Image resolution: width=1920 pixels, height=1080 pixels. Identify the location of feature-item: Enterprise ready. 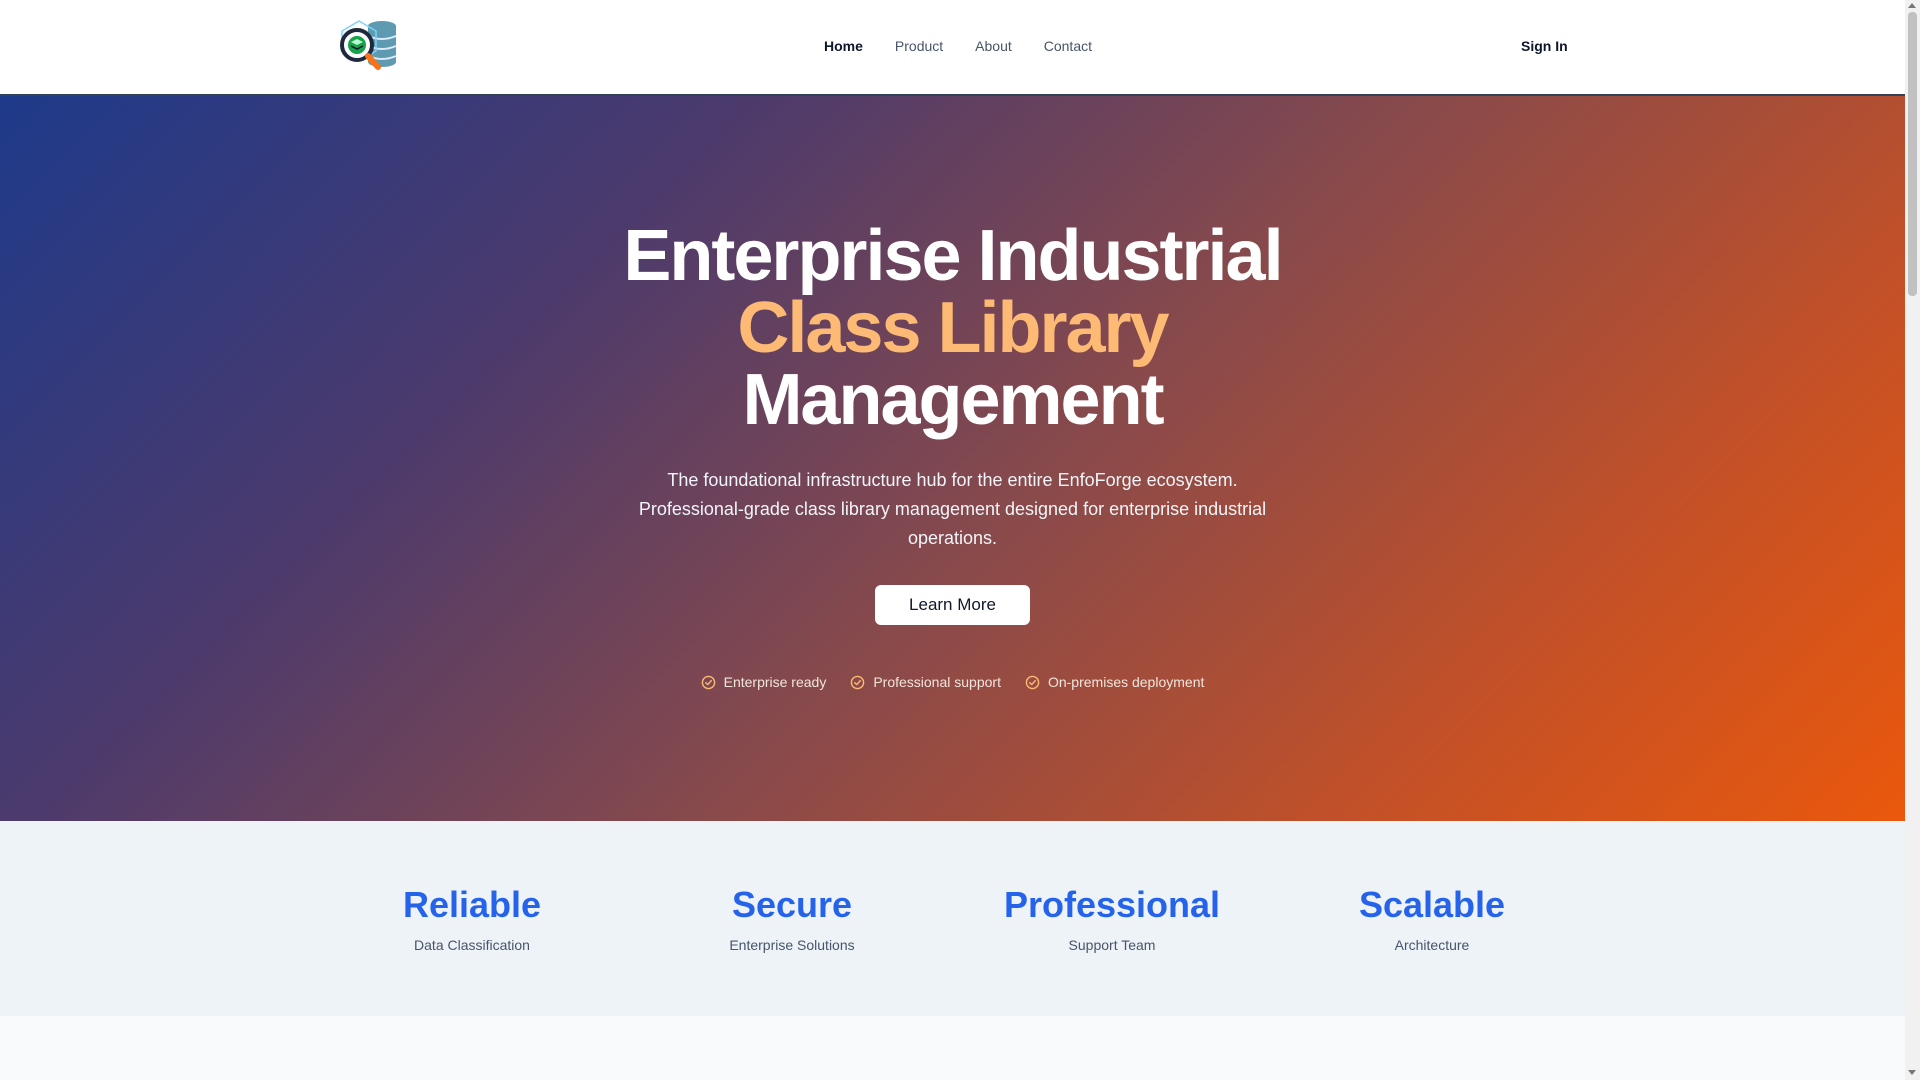
(764, 682).